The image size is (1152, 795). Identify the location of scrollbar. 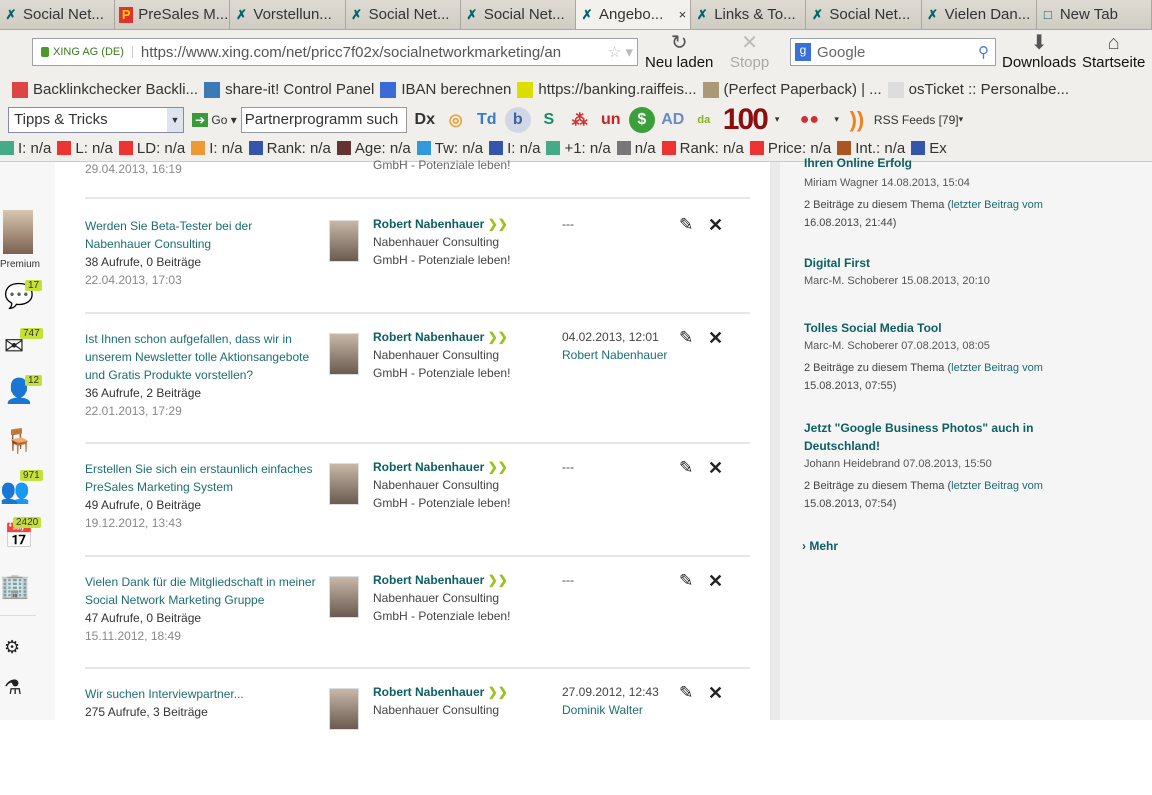
(775, 441).